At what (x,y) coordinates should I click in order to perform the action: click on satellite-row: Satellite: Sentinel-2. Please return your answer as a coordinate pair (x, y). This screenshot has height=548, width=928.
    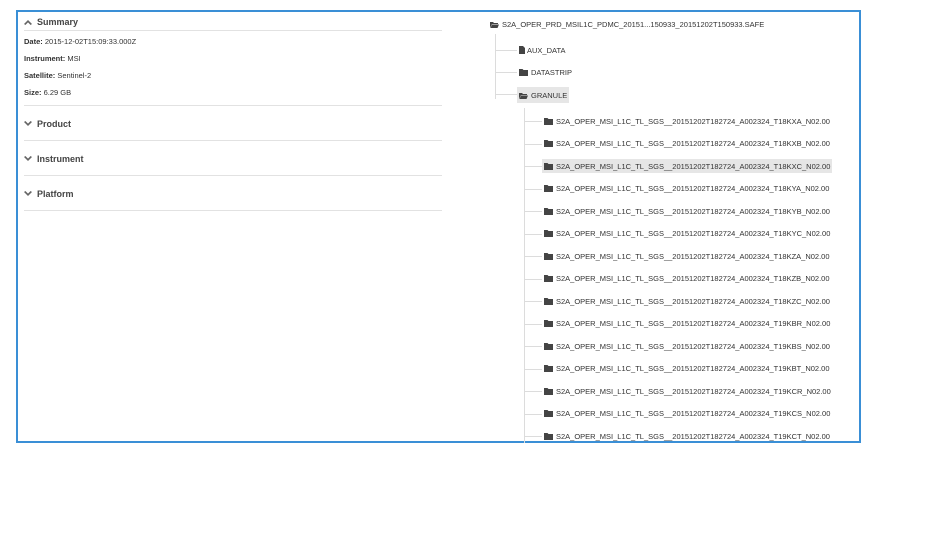
    Looking at the image, I should click on (233, 75).